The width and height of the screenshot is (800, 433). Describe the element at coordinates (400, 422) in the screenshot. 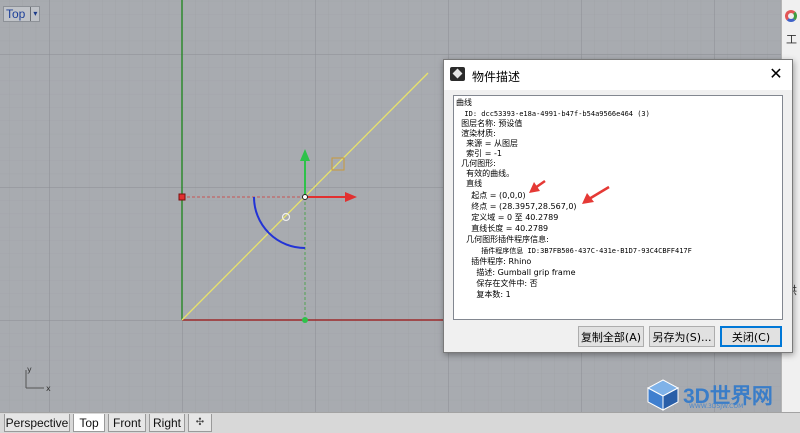

I see `viewport-tabs-bar: Perspective Top Front Right ✣` at that location.